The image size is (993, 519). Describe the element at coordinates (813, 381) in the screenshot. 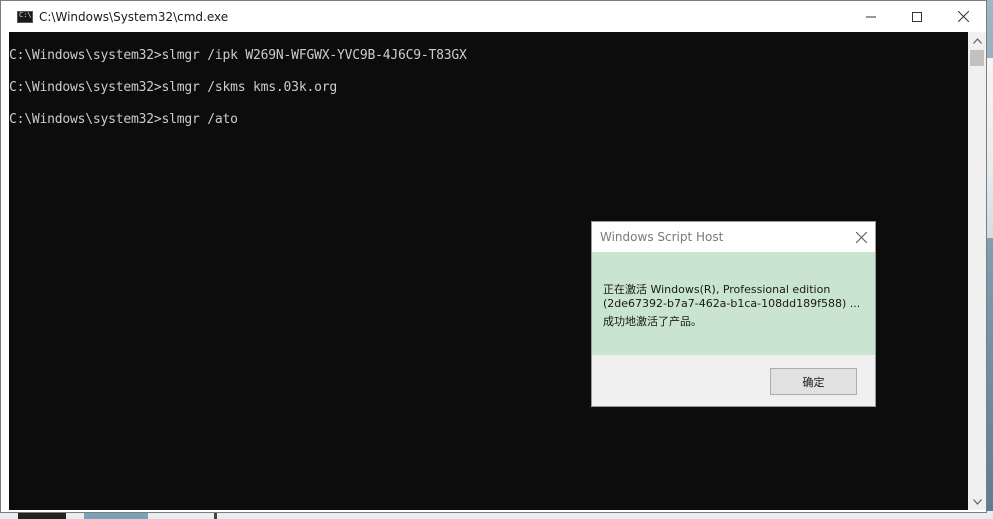

I see `ok-button: 确定` at that location.